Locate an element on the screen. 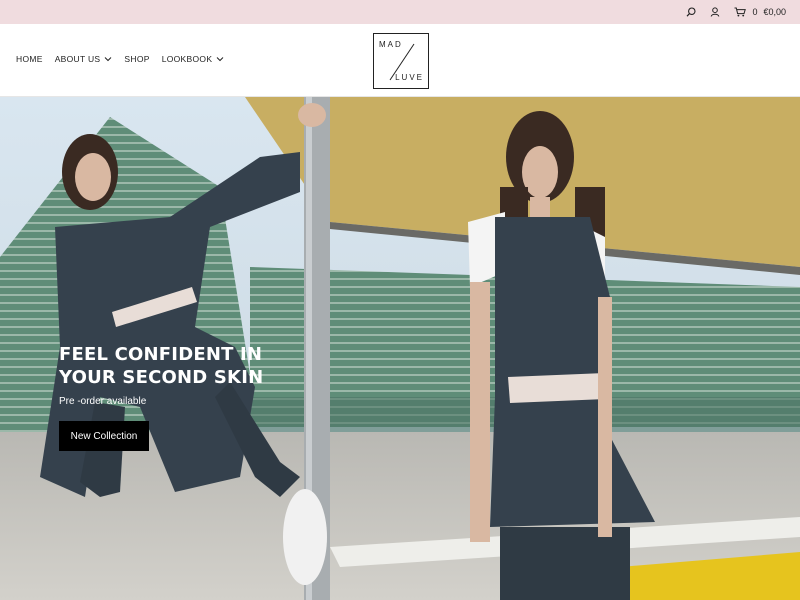 The height and width of the screenshot is (600, 800). main-nav: HOME ABOUT US SHOP LOOKBOOK is located at coordinates (120, 59).